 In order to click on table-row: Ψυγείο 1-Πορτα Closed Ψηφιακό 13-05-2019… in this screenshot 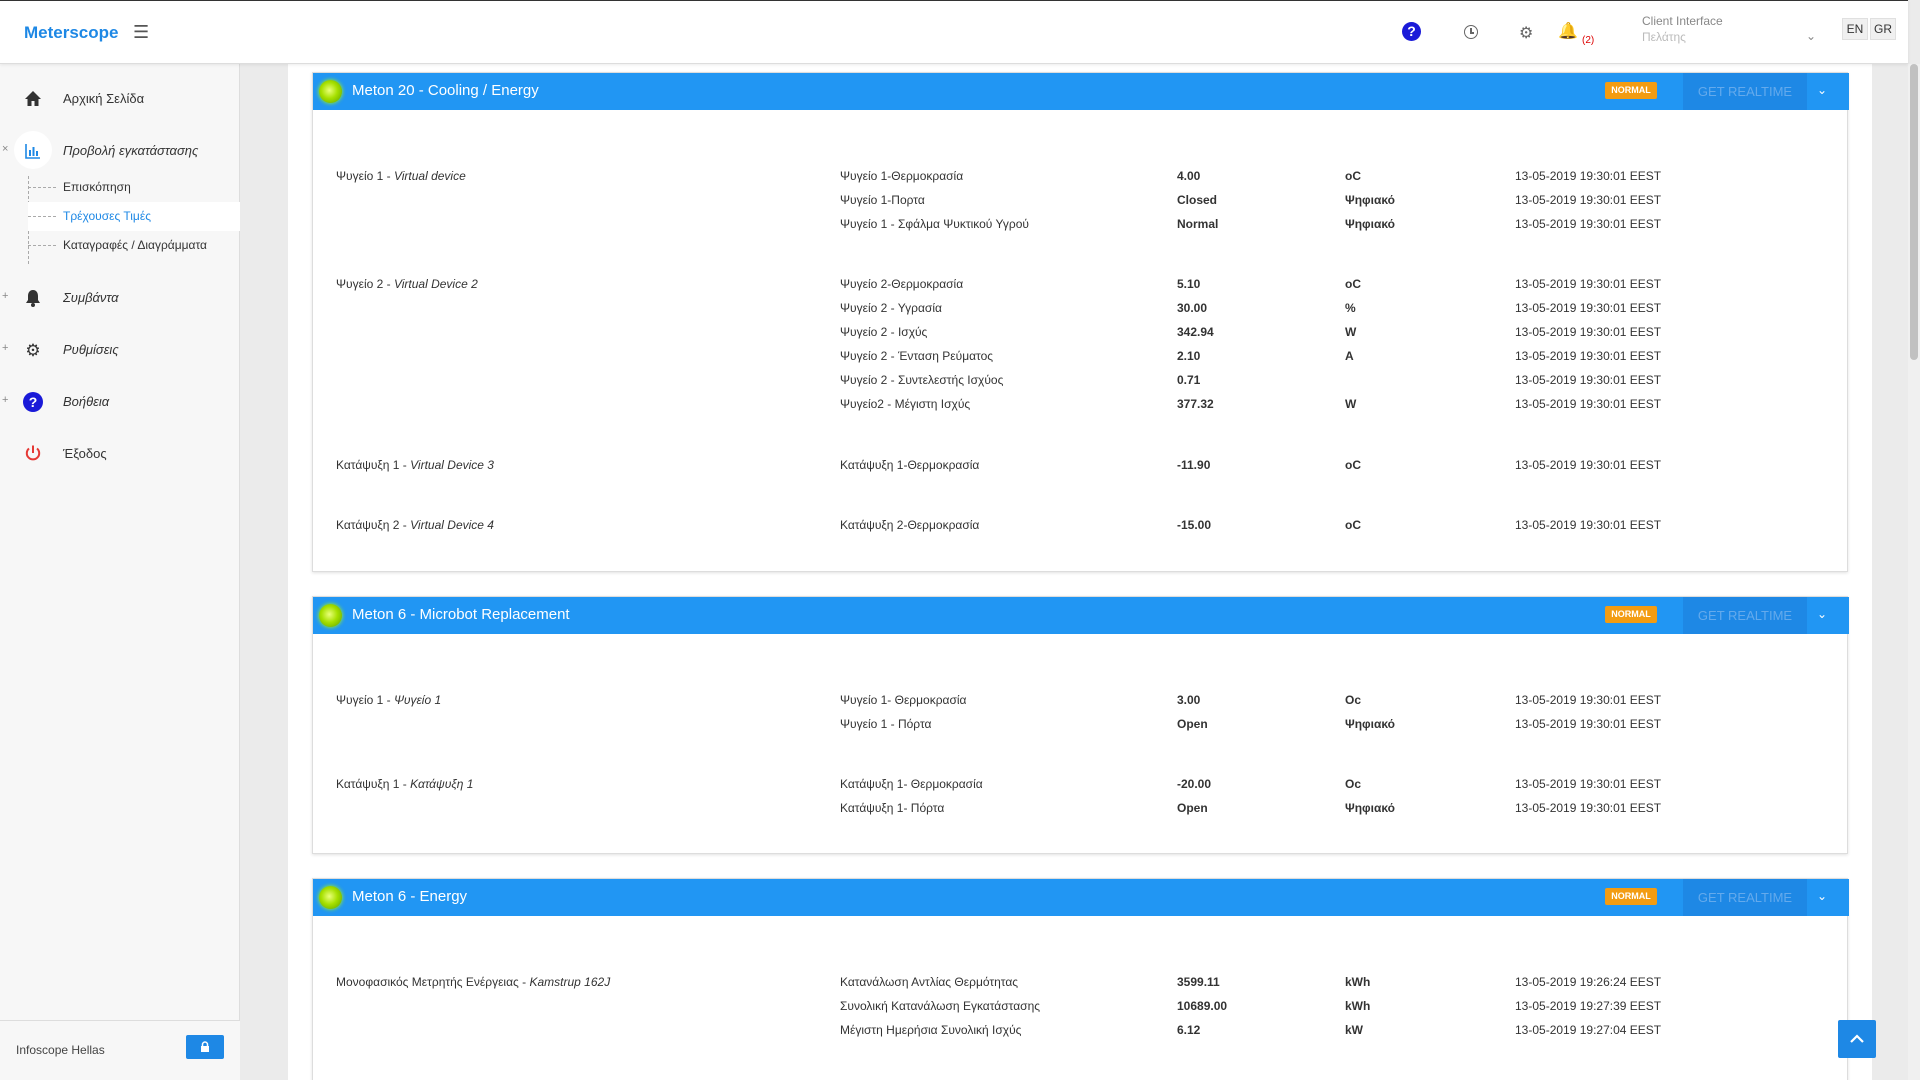, I will do `click(1081, 203)`.